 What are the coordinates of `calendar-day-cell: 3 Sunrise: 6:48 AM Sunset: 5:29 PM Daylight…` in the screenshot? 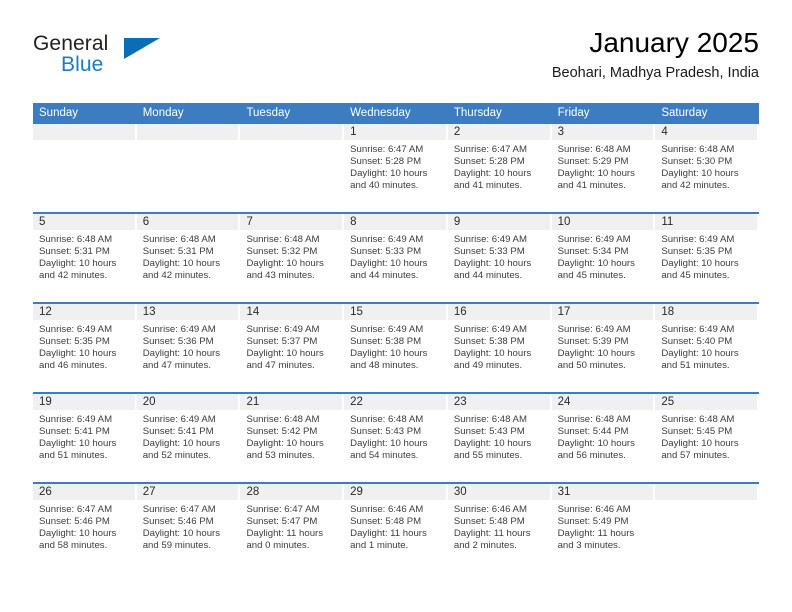 It's located at (603, 168).